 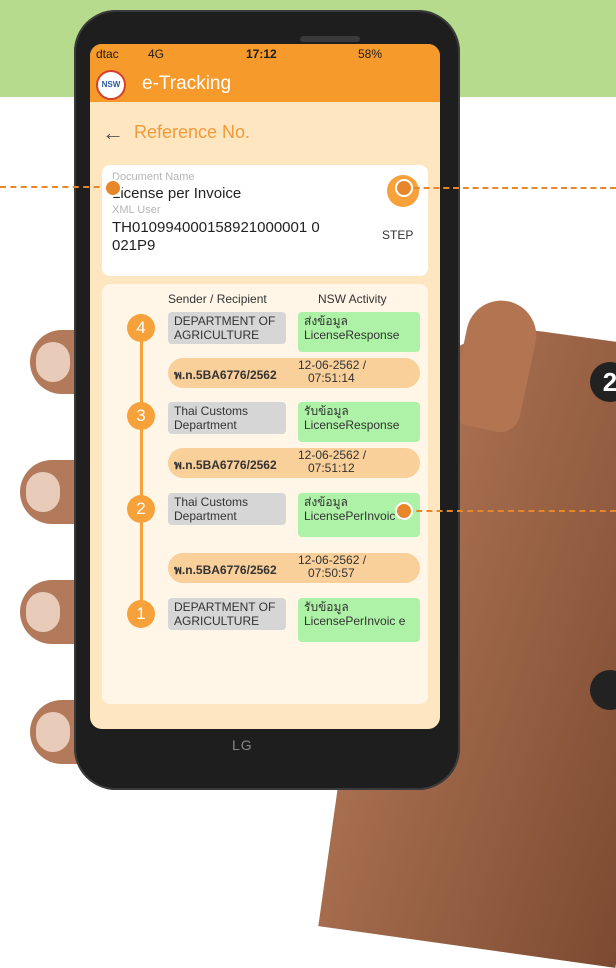 I want to click on network: 4G, so click(x=156, y=54).